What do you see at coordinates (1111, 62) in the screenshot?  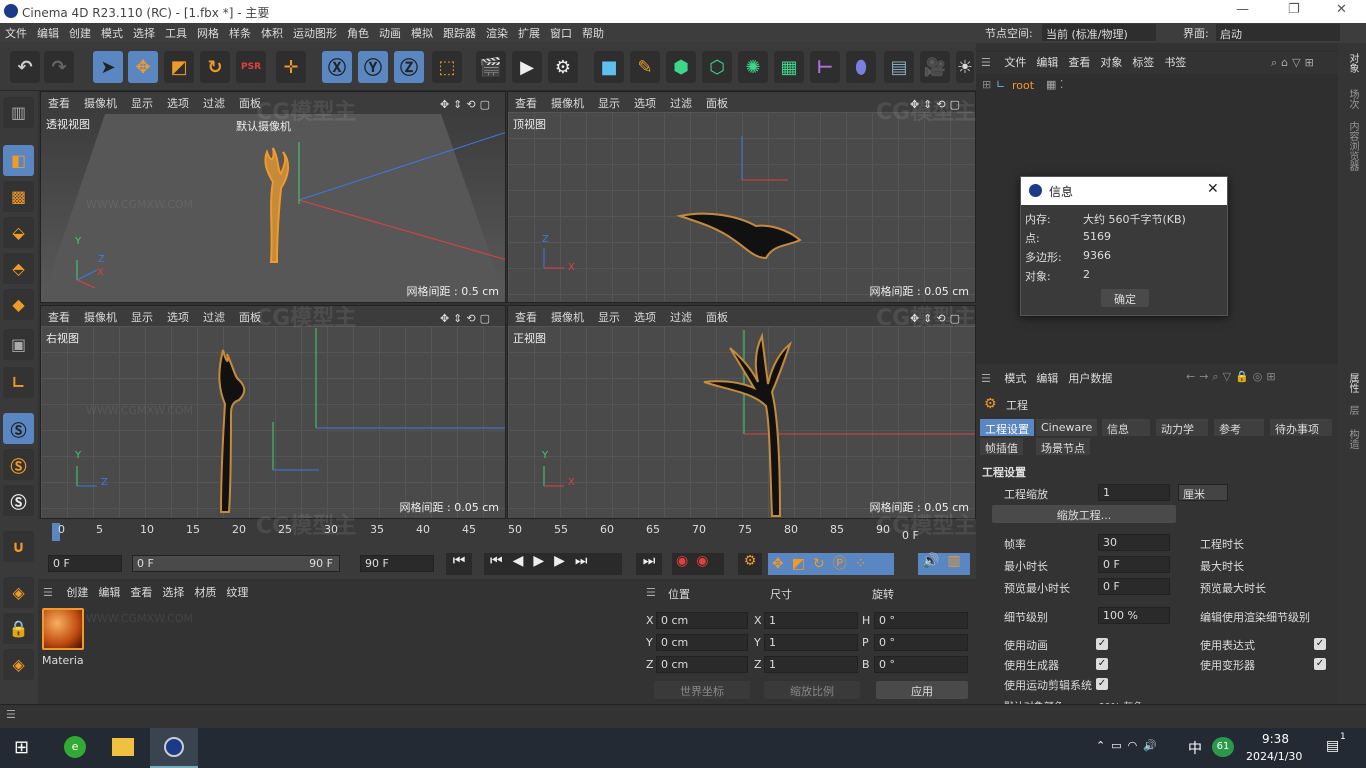 I see `obj-menu-item: 对象` at bounding box center [1111, 62].